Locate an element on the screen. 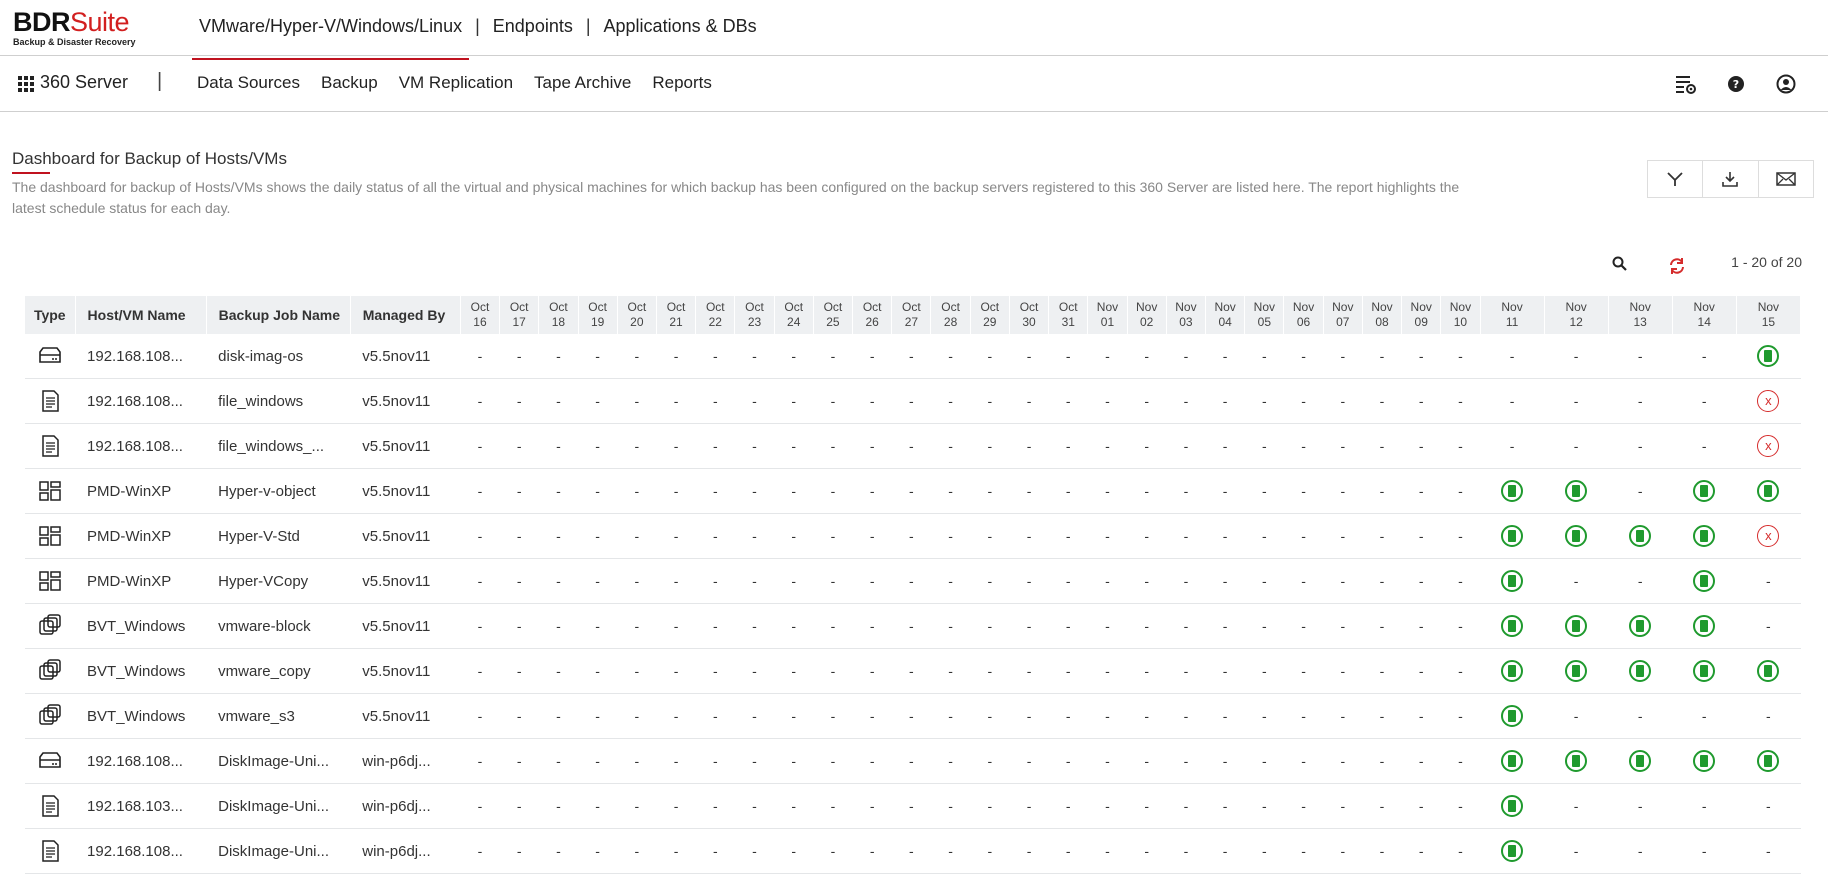  product-nav-item-applications: Applications & DBs is located at coordinates (680, 26).